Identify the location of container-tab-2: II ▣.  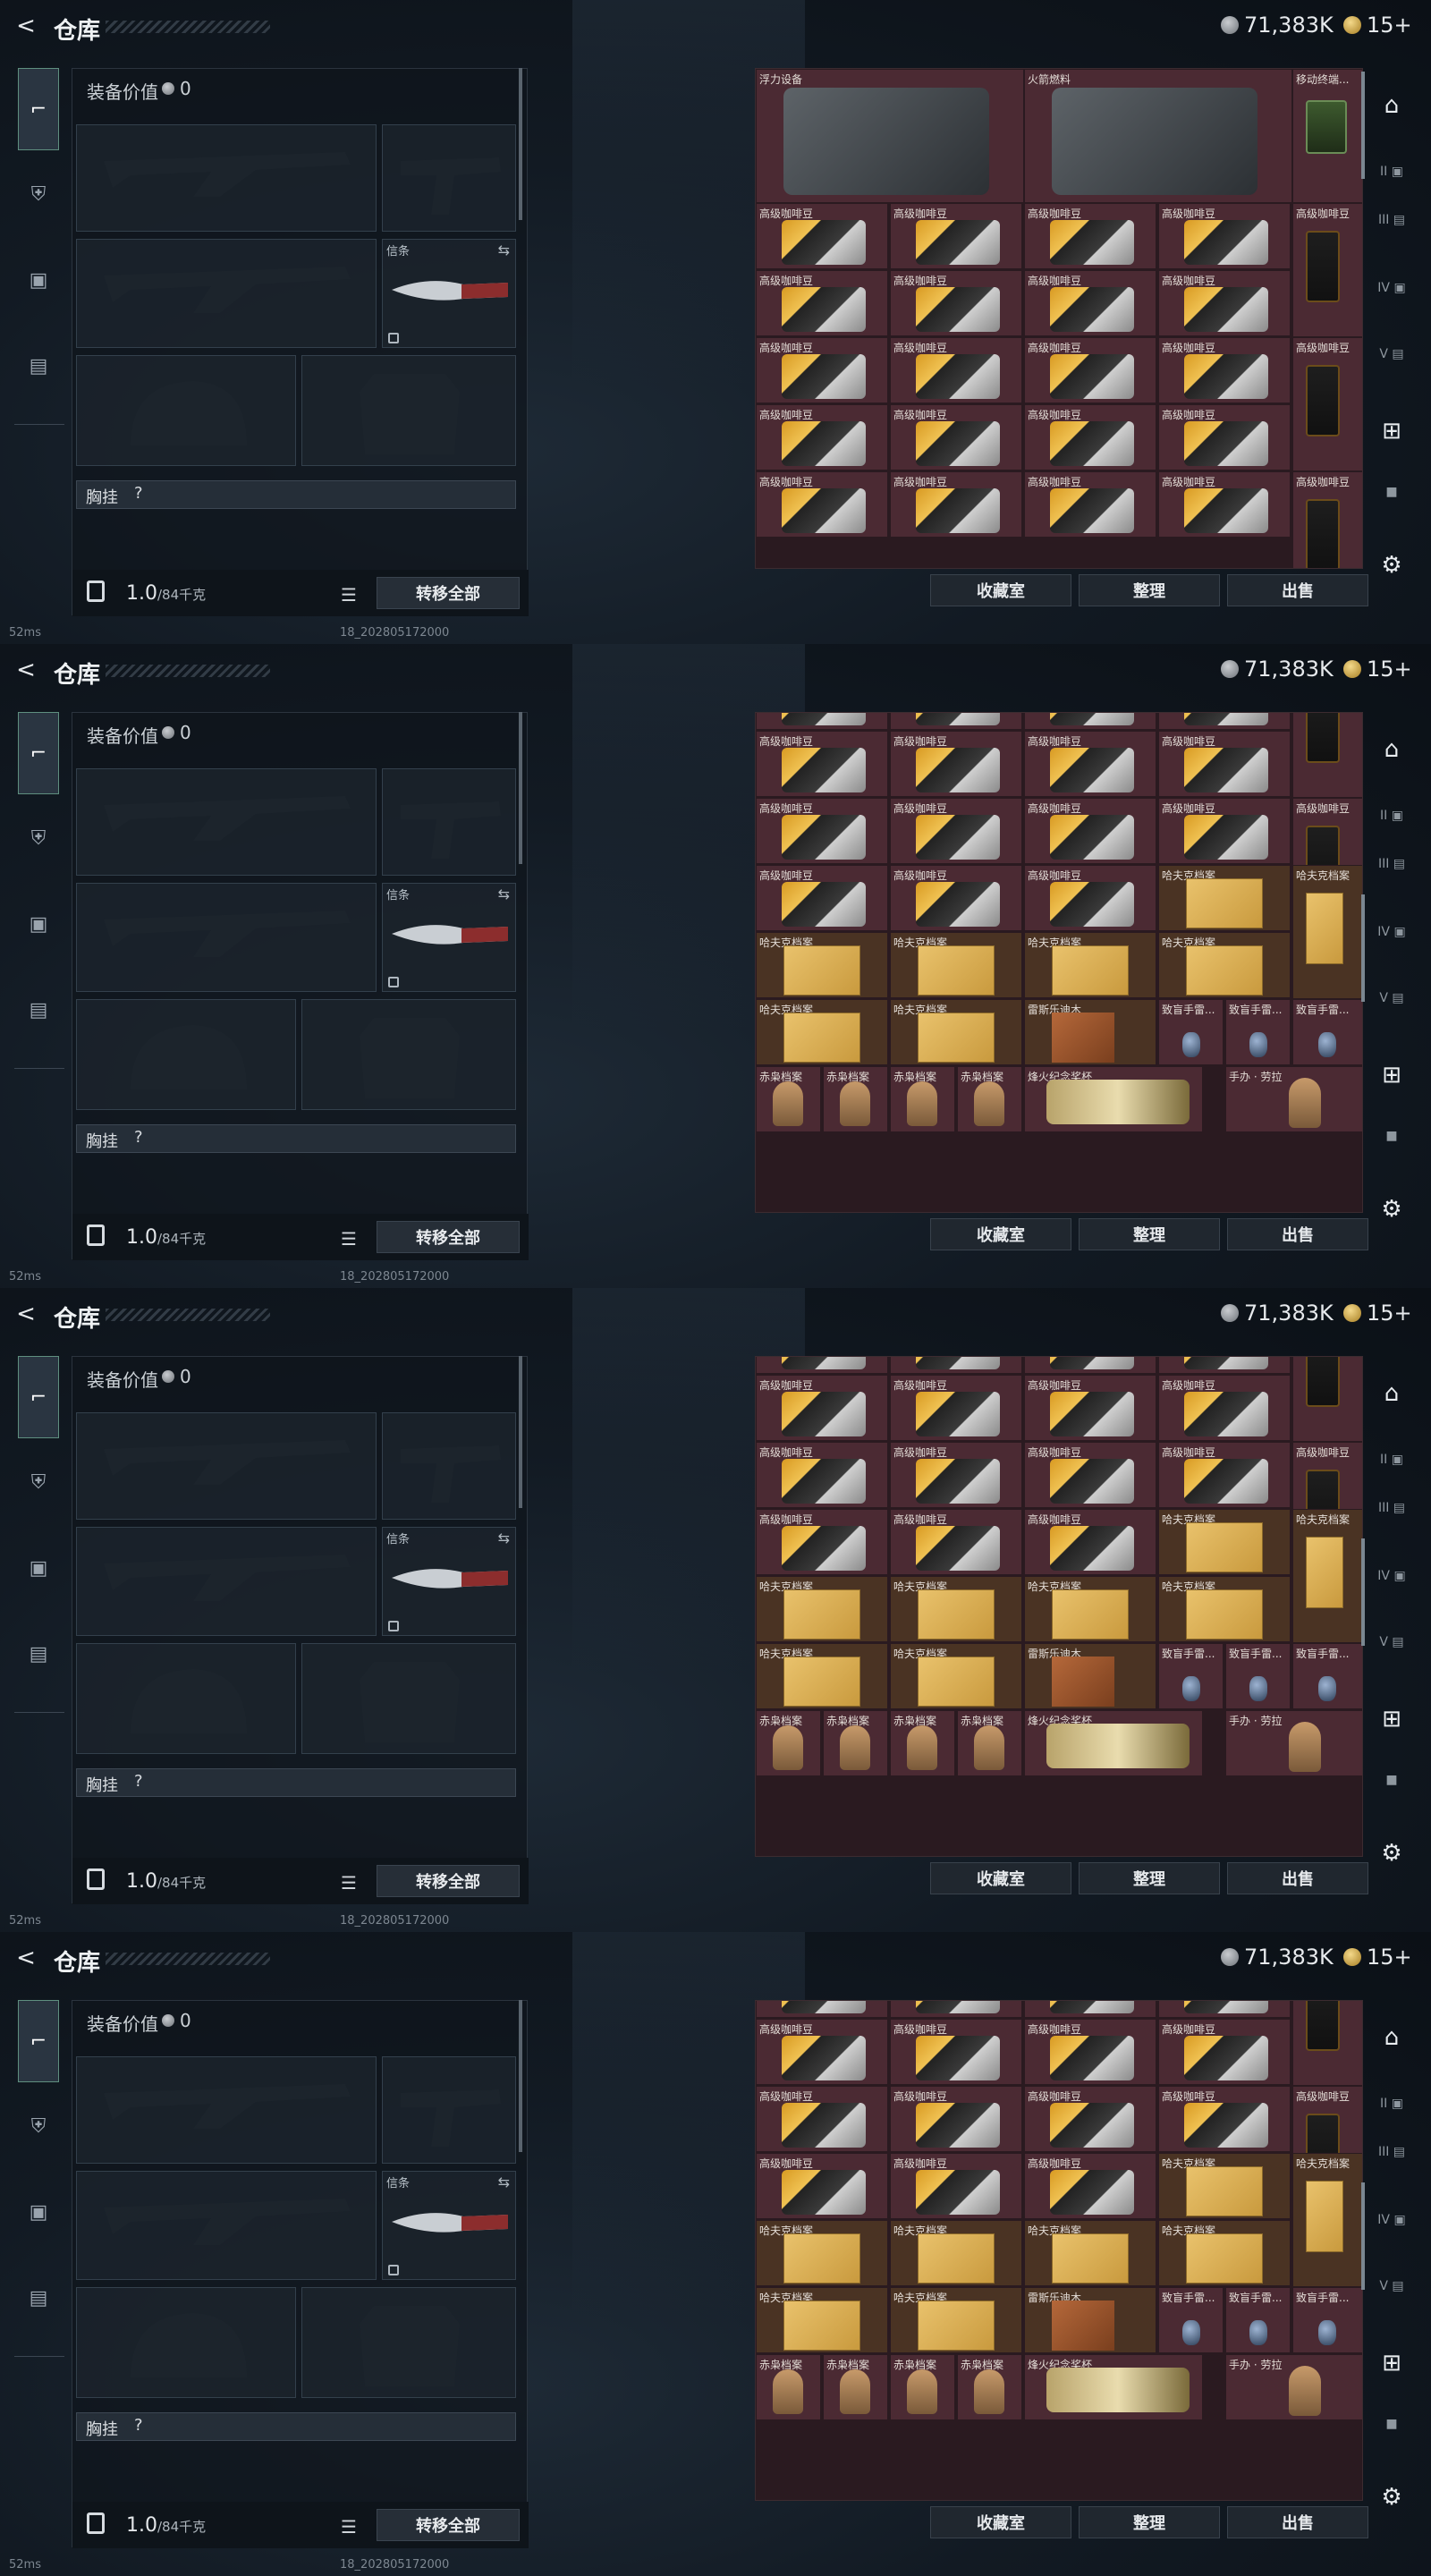
(1392, 172).